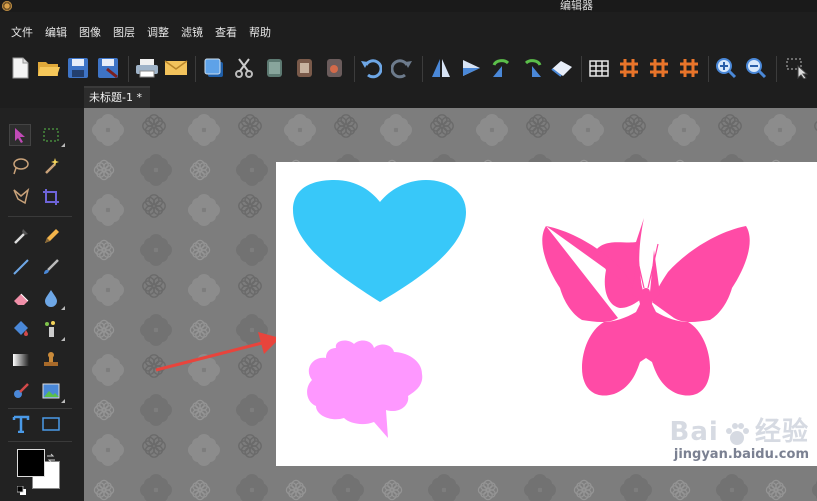 This screenshot has width=817, height=501. I want to click on paint-bucket-tool, so click(21, 329).